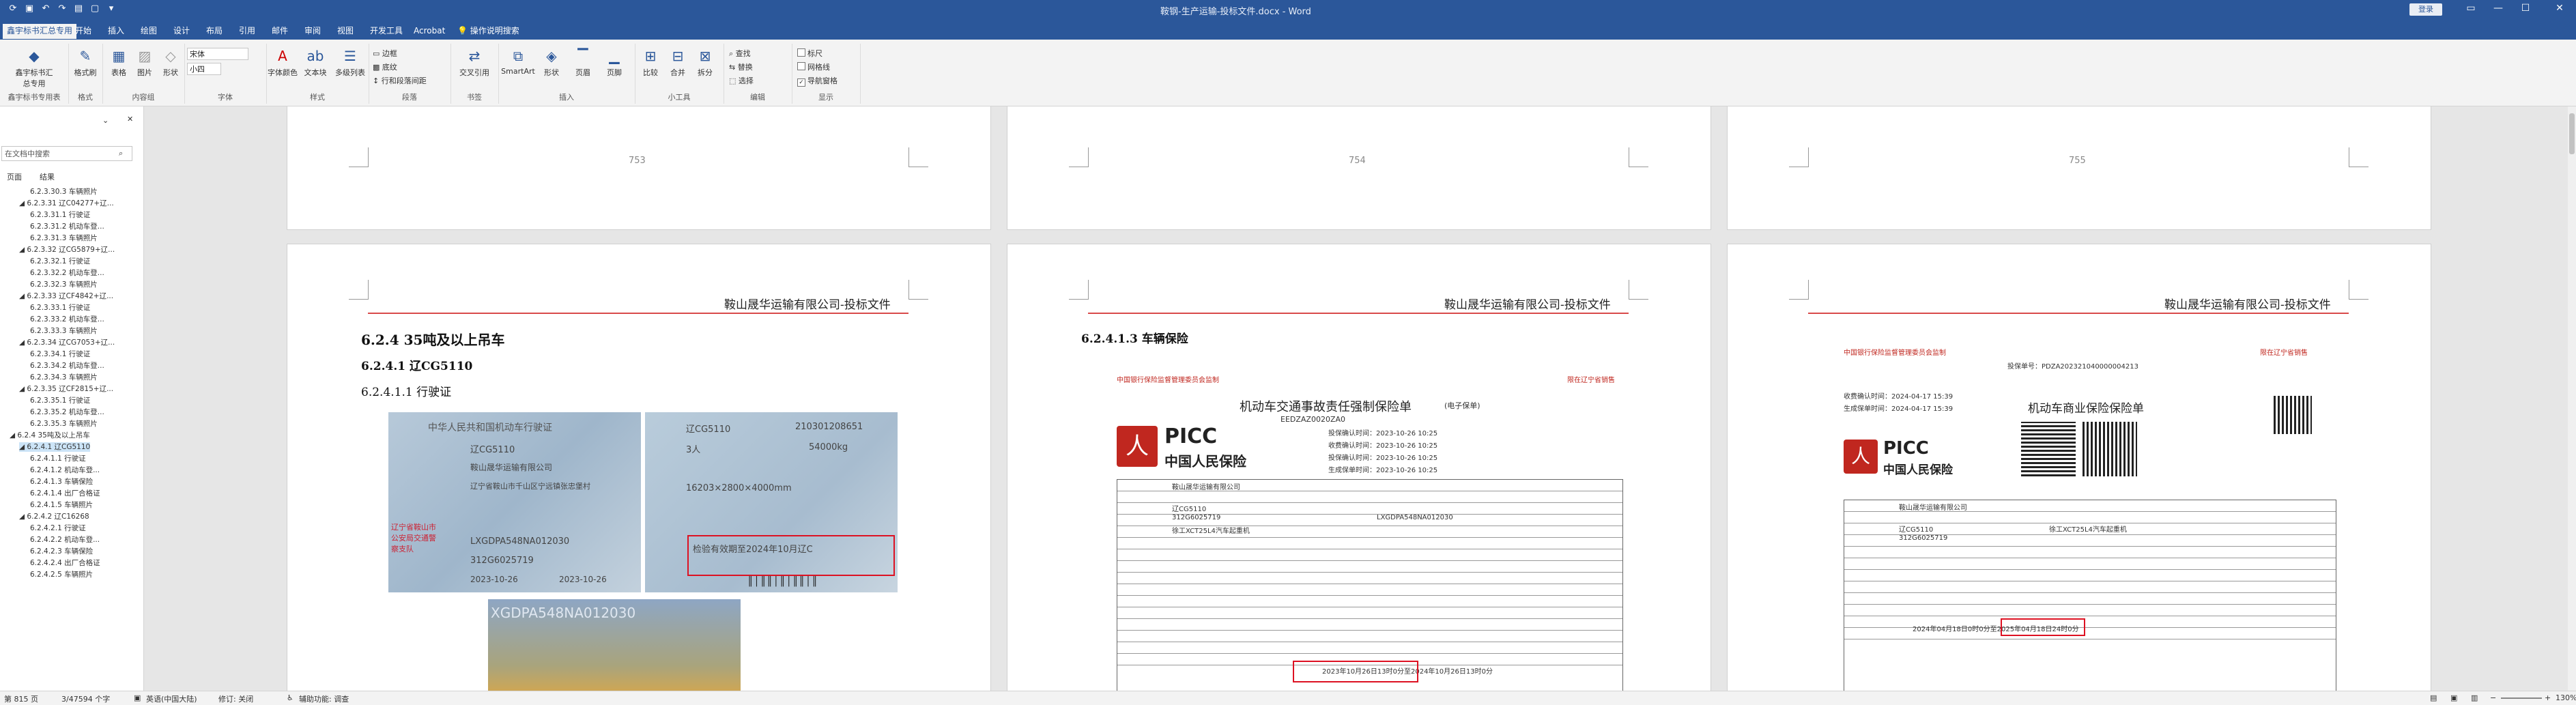 This screenshot has height=705, width=2576. Describe the element at coordinates (64, 377) in the screenshot. I see `nav-tree-item: 6.2.3.34.3 车辆照片` at that location.